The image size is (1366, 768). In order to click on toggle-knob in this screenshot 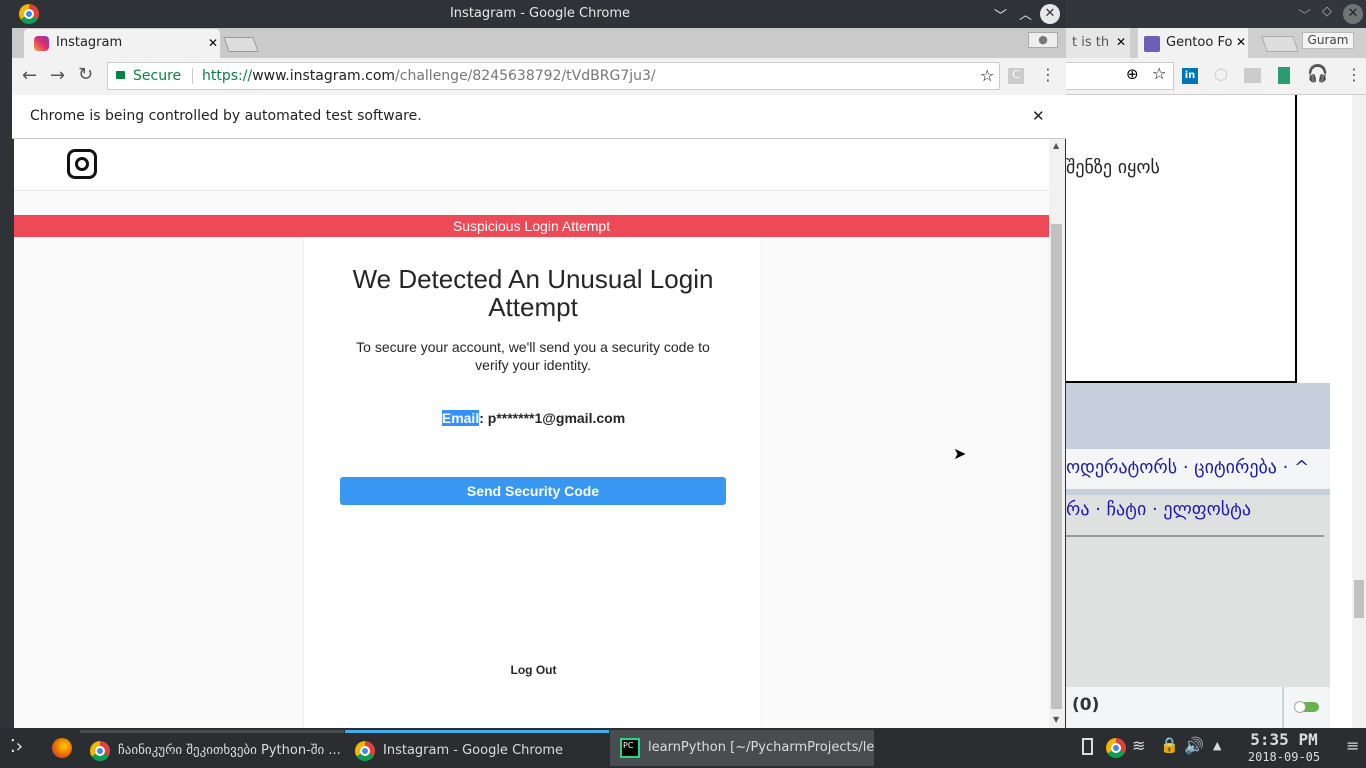, I will do `click(1300, 707)`.